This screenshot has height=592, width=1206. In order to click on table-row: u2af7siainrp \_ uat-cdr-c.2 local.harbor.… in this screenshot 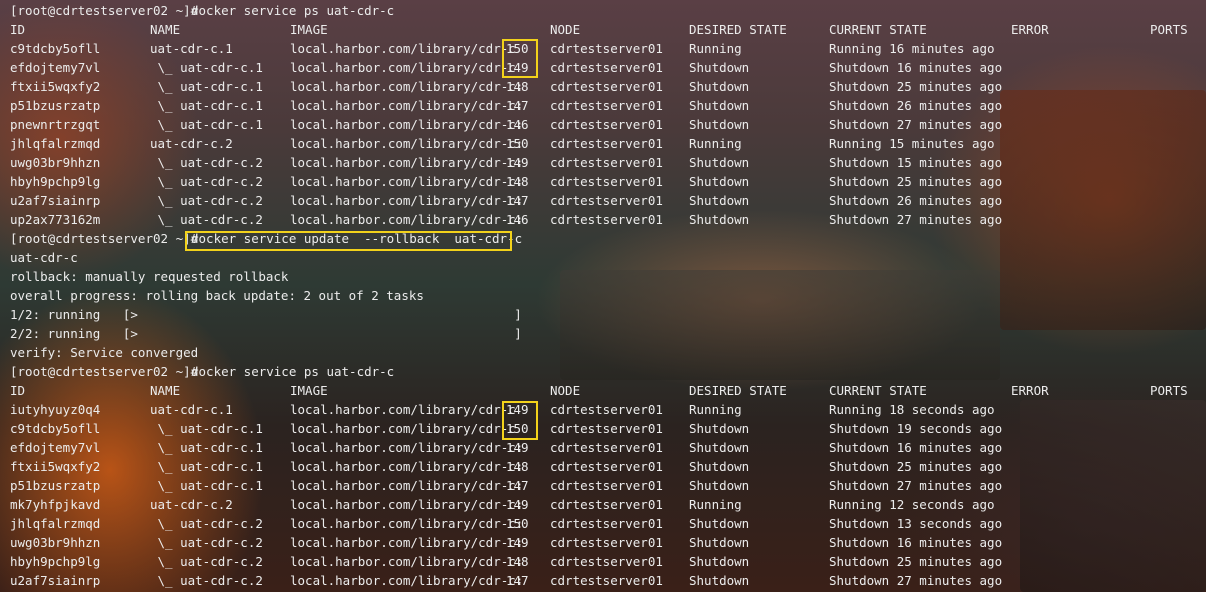, I will do `click(608, 580)`.